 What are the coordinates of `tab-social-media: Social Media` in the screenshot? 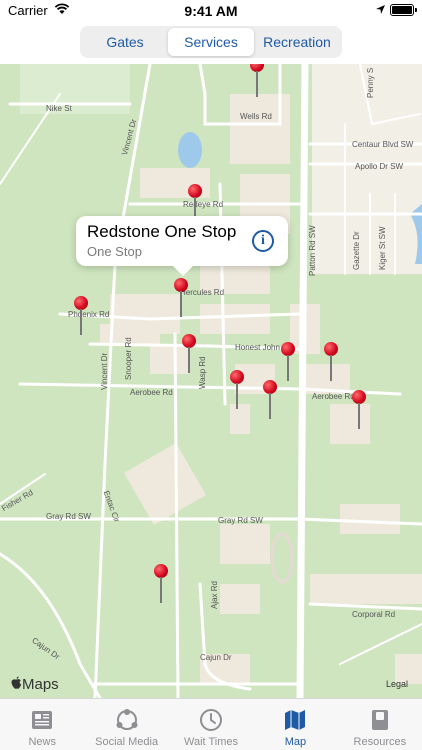 It's located at (126, 724).